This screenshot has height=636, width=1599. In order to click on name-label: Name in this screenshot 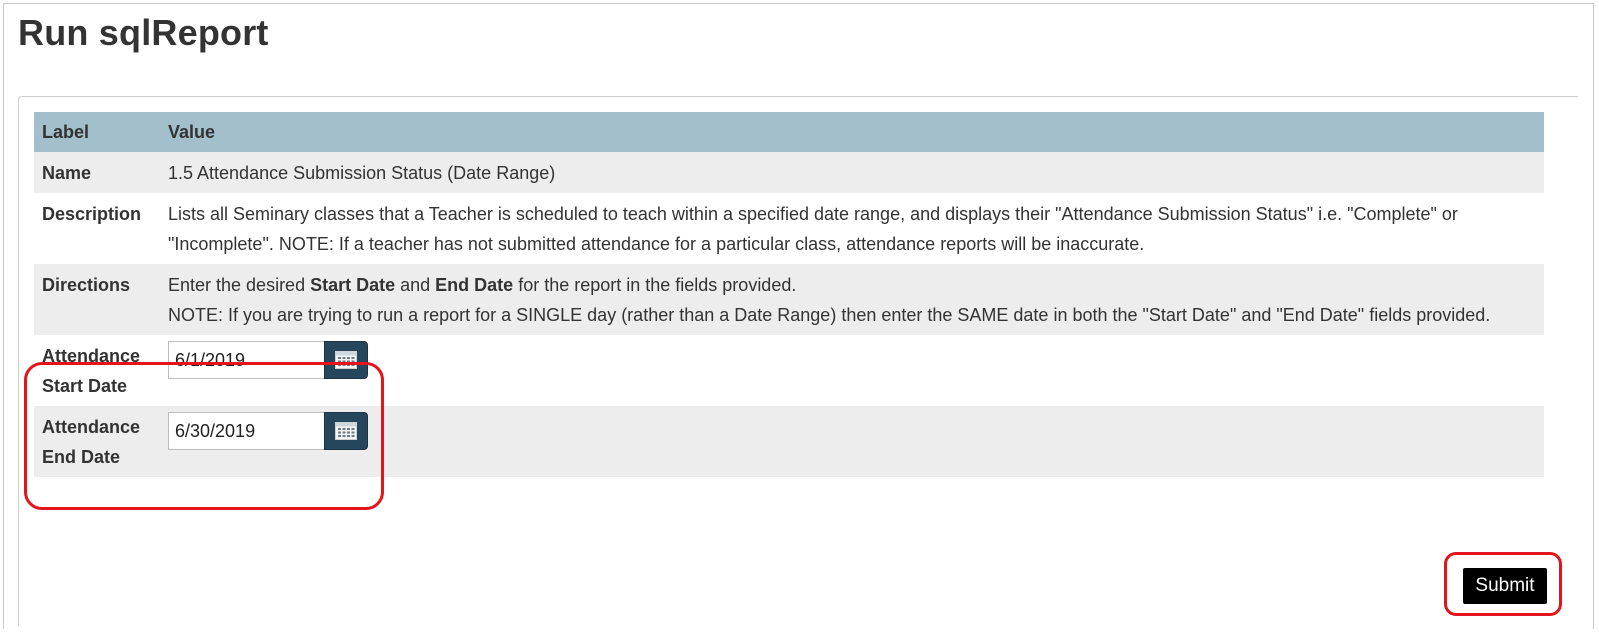, I will do `click(97, 172)`.